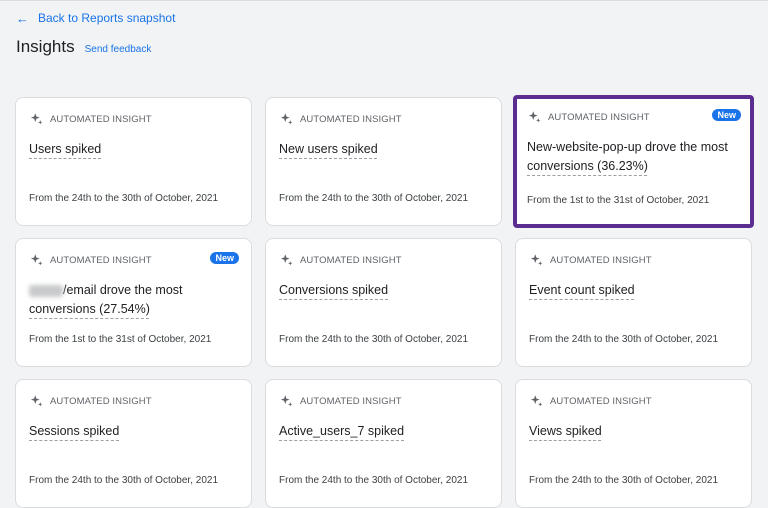  I want to click on insight-title: New users spiked, so click(328, 149).